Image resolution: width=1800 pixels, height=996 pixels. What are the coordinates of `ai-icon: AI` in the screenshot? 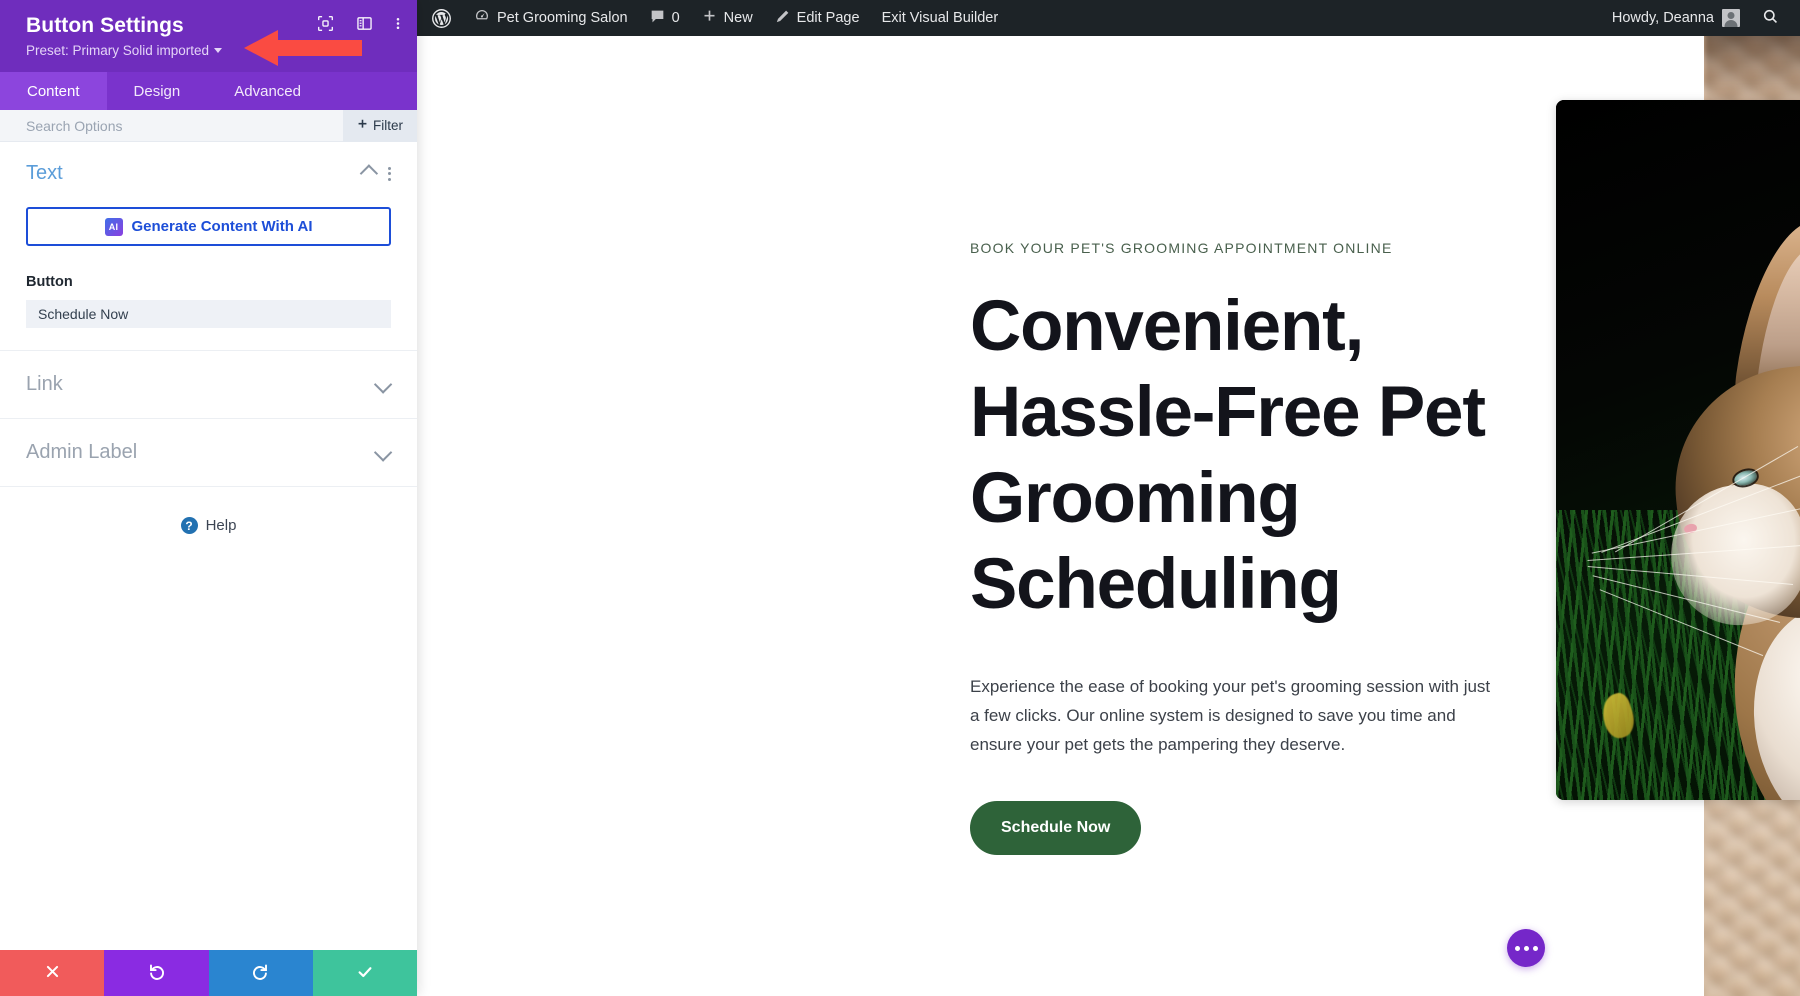 It's located at (113, 226).